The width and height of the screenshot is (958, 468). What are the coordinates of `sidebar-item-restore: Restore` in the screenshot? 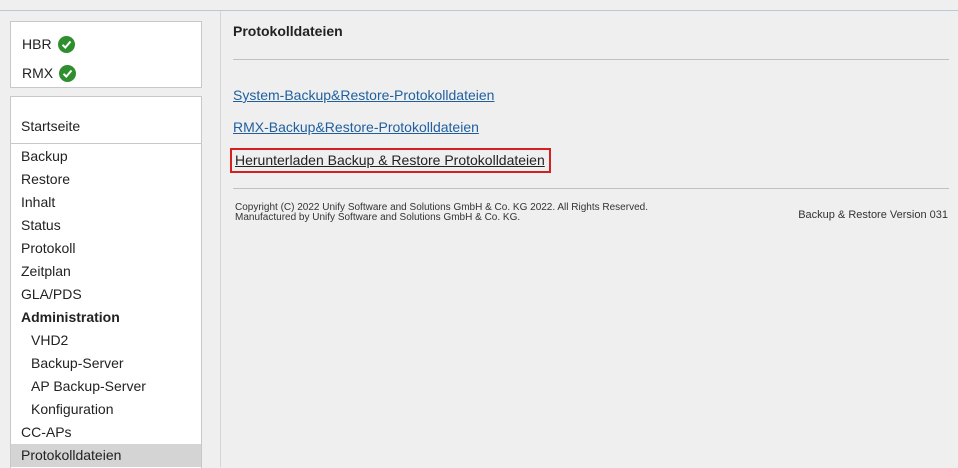 It's located at (106, 179).